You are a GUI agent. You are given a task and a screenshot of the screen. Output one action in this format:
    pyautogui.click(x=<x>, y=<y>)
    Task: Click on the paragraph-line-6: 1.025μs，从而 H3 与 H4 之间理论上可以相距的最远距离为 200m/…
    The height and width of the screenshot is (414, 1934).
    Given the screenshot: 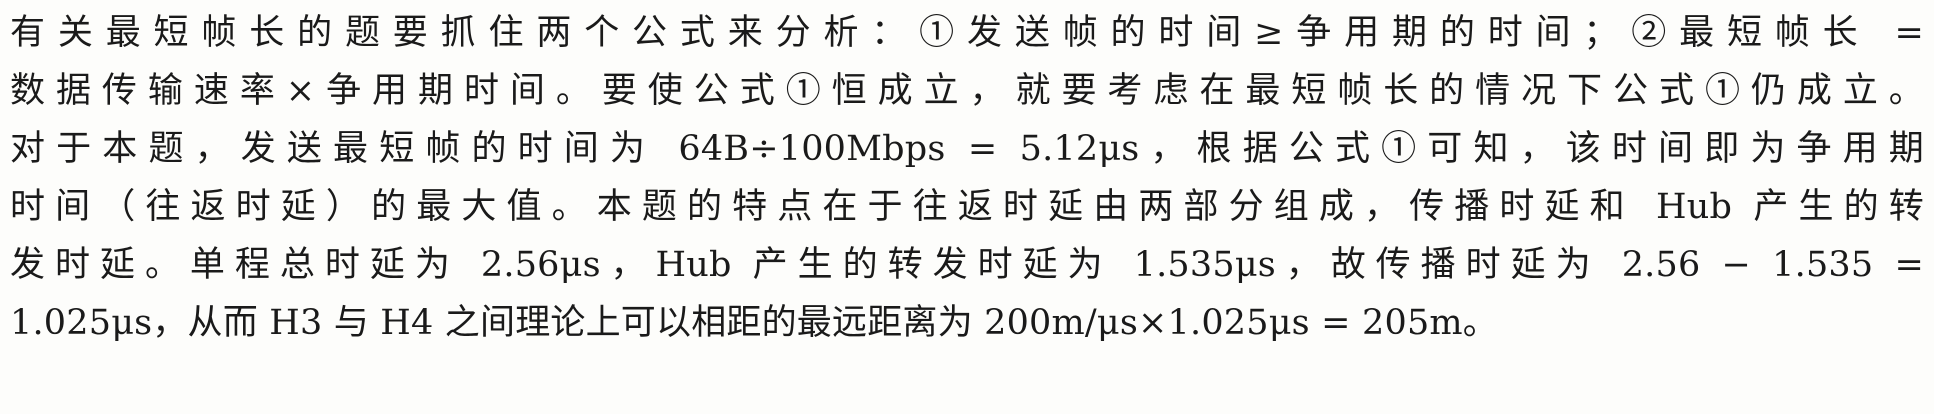 What is the action you would take?
    pyautogui.click(x=754, y=323)
    